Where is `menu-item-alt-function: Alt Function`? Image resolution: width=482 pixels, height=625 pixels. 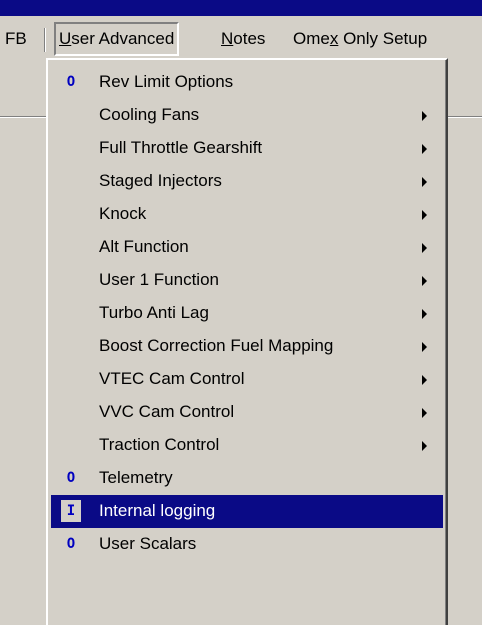
menu-item-alt-function: Alt Function is located at coordinates (247, 247).